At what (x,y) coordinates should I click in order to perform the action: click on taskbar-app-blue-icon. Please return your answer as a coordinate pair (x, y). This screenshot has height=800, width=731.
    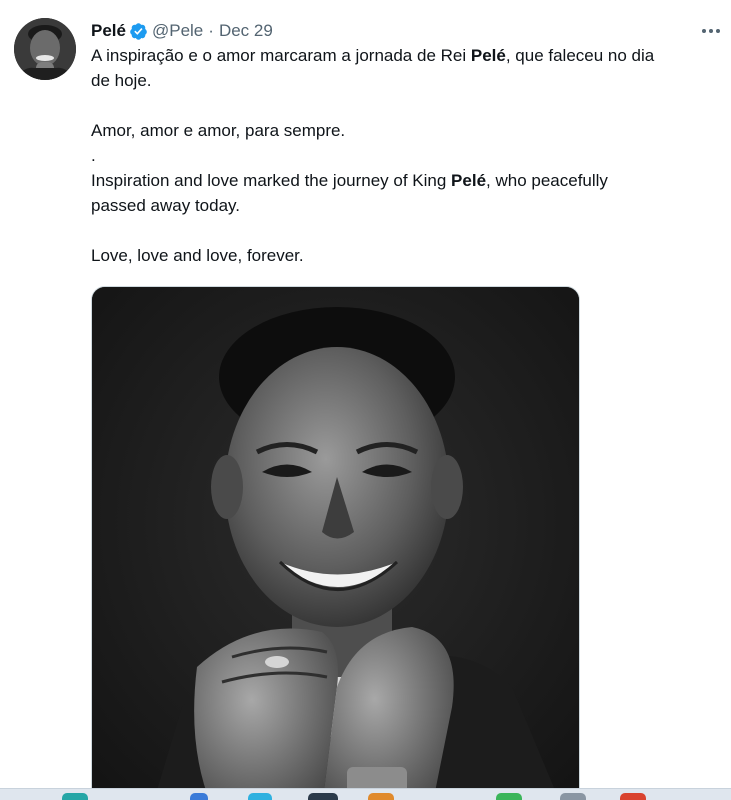
    Looking at the image, I should click on (199, 796).